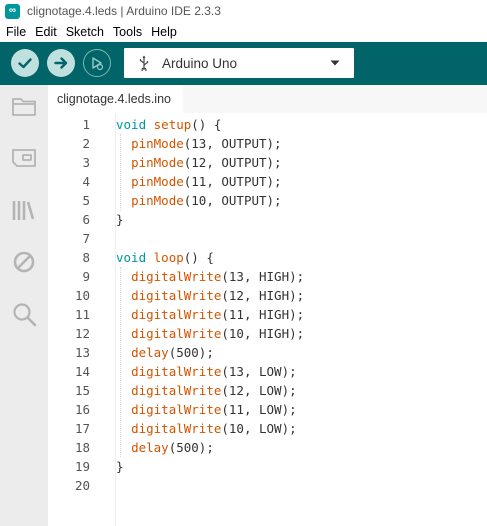 The width and height of the screenshot is (487, 526). I want to click on line-number: 12, so click(82, 333).